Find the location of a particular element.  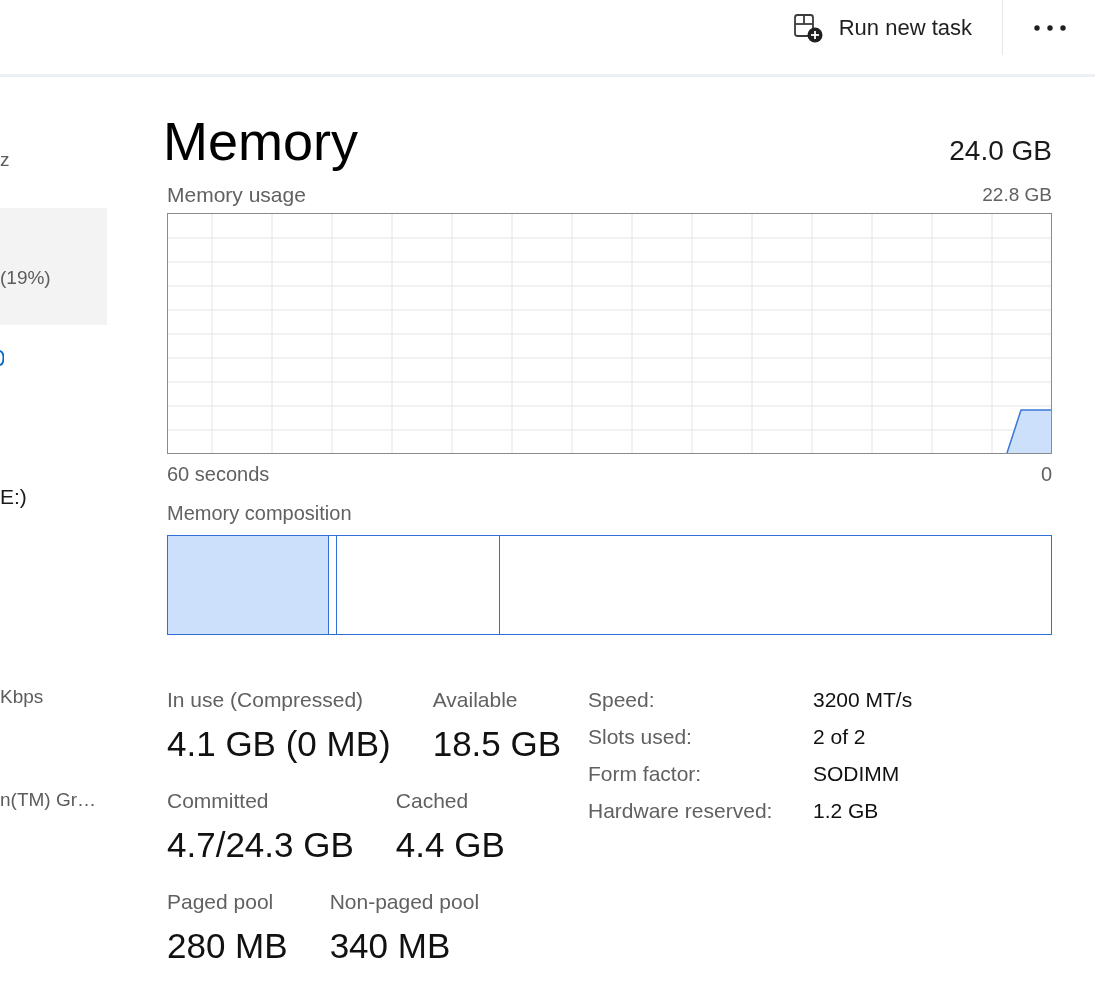

stat-label: Available is located at coordinates (475, 700).